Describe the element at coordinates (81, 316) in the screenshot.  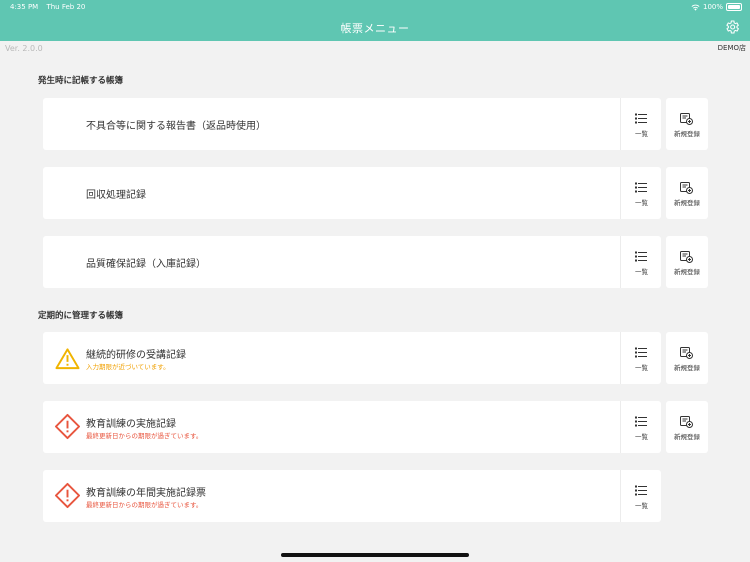
I see `section-title-periodic: 定期的に管理する帳簿` at that location.